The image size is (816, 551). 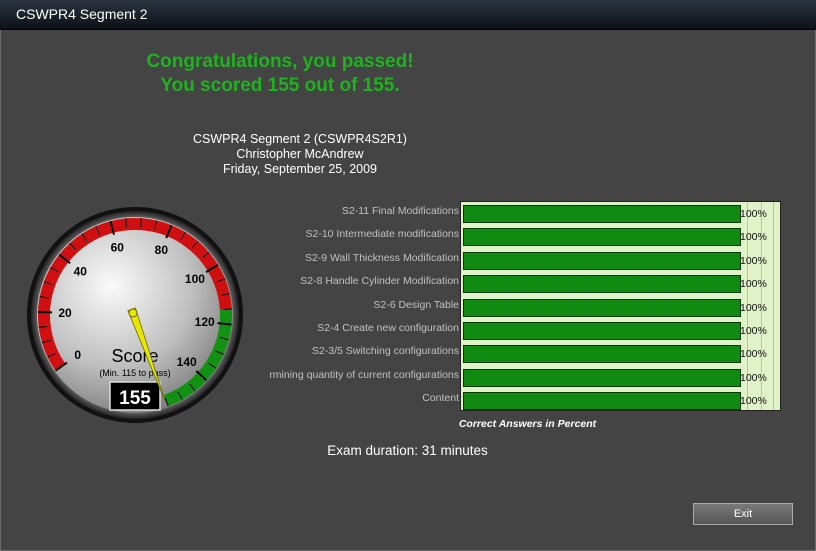 I want to click on gauge-tick-label: 140, so click(x=187, y=362).